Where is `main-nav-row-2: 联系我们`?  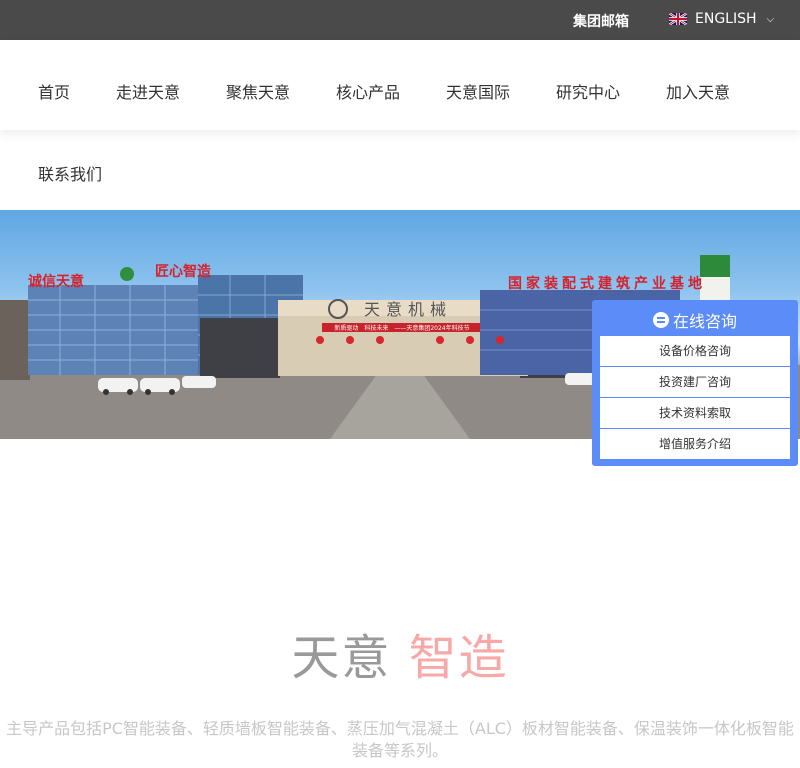
main-nav-row-2: 联系我们 is located at coordinates (400, 170).